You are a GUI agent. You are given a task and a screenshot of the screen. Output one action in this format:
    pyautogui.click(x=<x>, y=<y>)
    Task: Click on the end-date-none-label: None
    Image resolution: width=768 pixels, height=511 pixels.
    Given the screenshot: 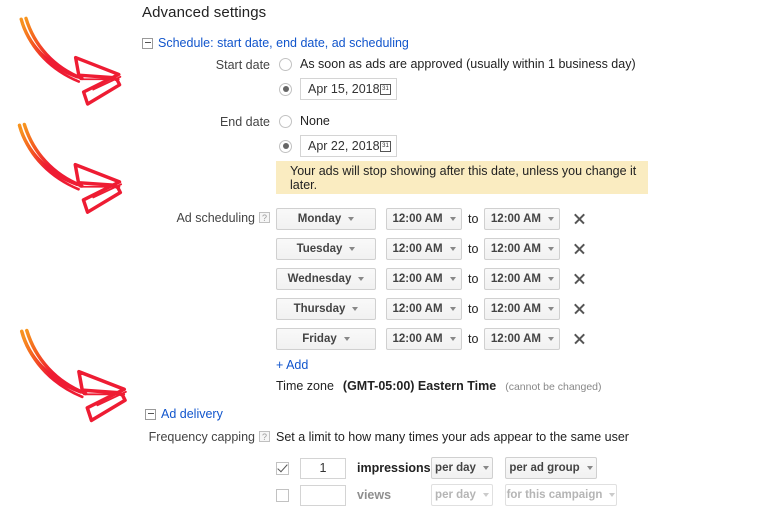 What is the action you would take?
    pyautogui.click(x=315, y=121)
    